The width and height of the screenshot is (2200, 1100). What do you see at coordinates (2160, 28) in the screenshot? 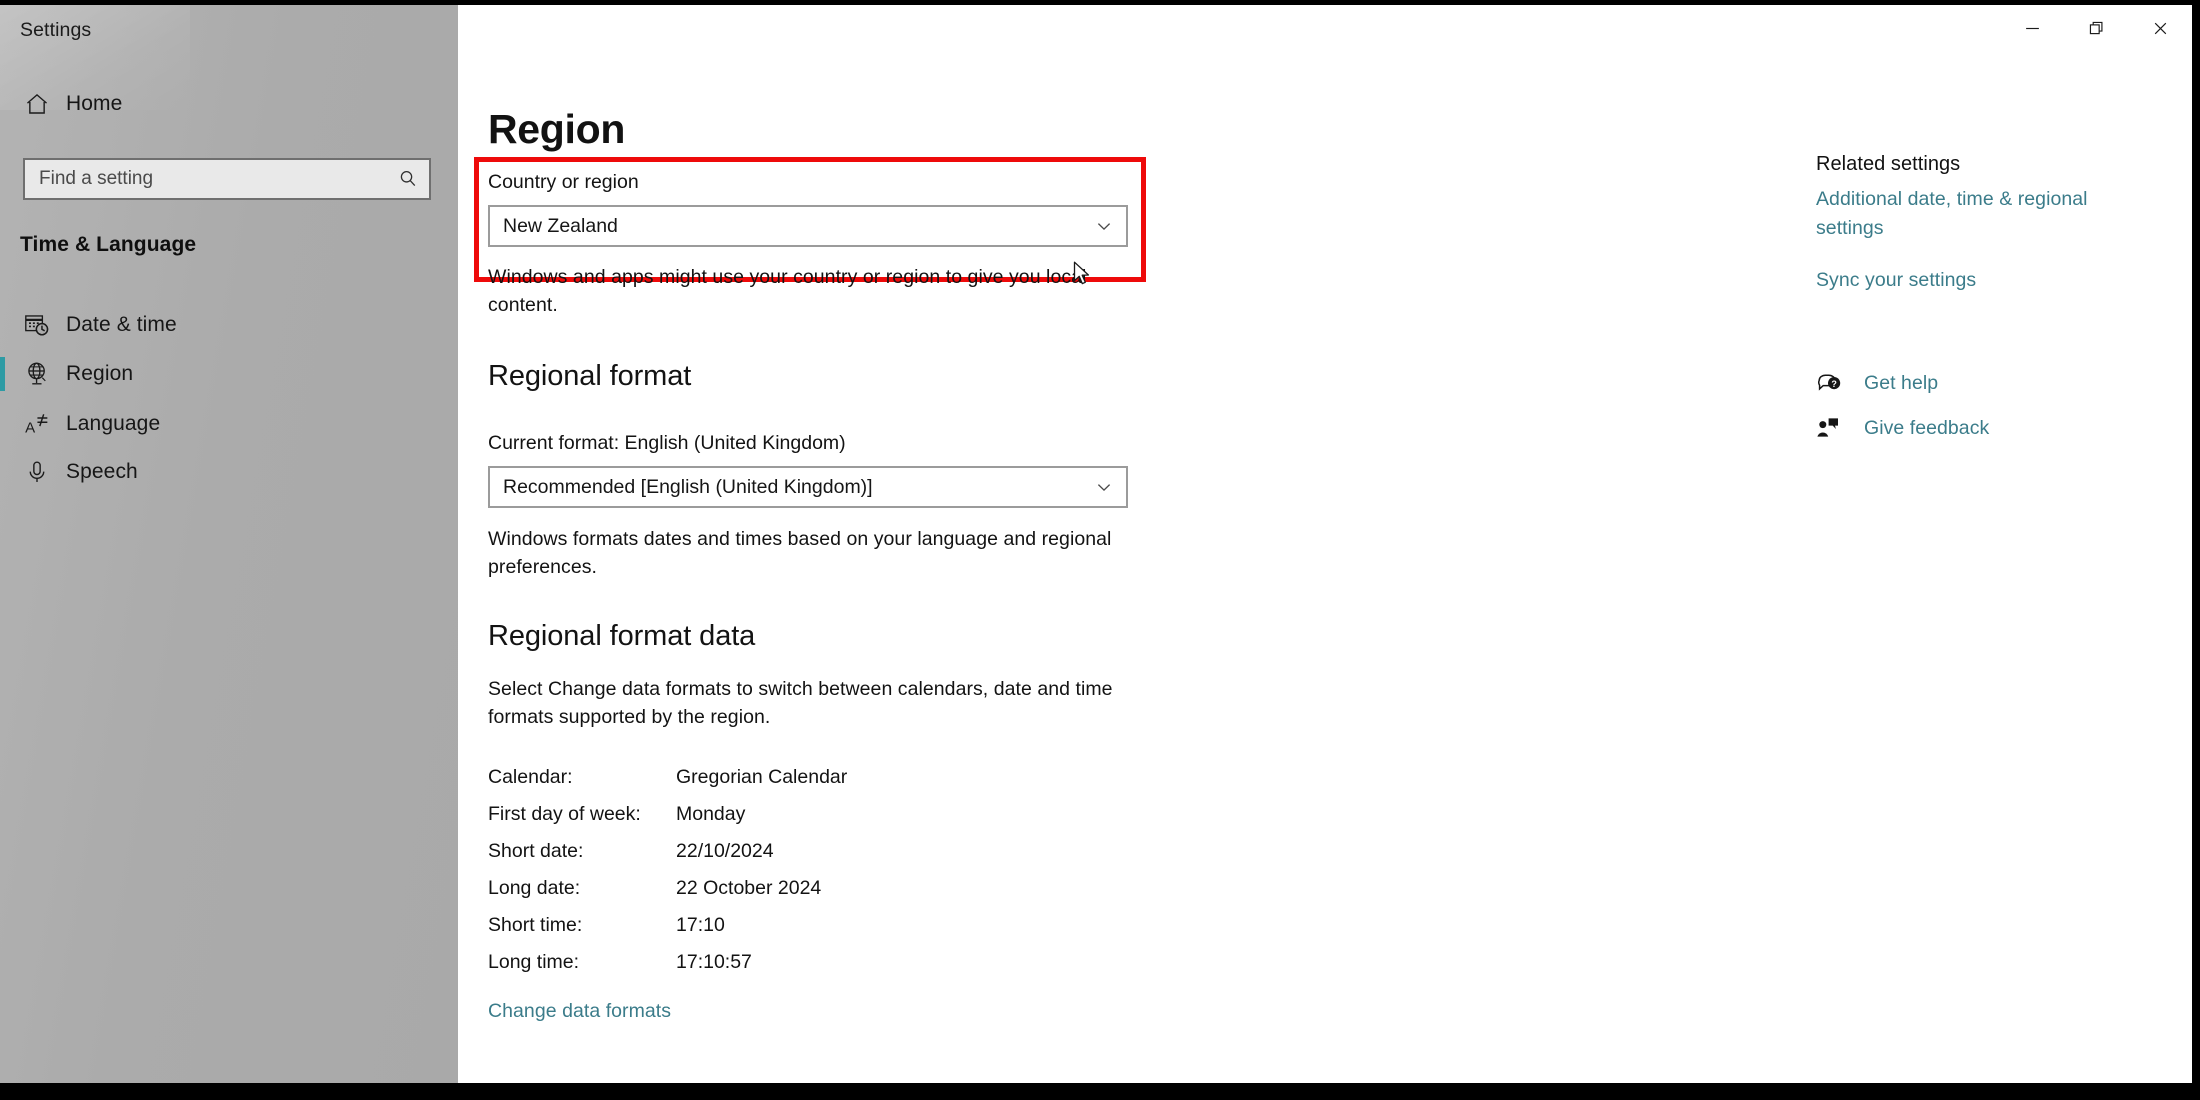
I see `close-button` at bounding box center [2160, 28].